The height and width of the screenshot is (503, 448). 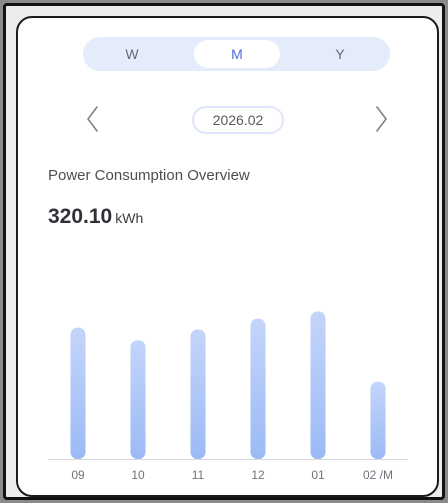 I want to click on x-tick-label: 09, so click(x=78, y=475).